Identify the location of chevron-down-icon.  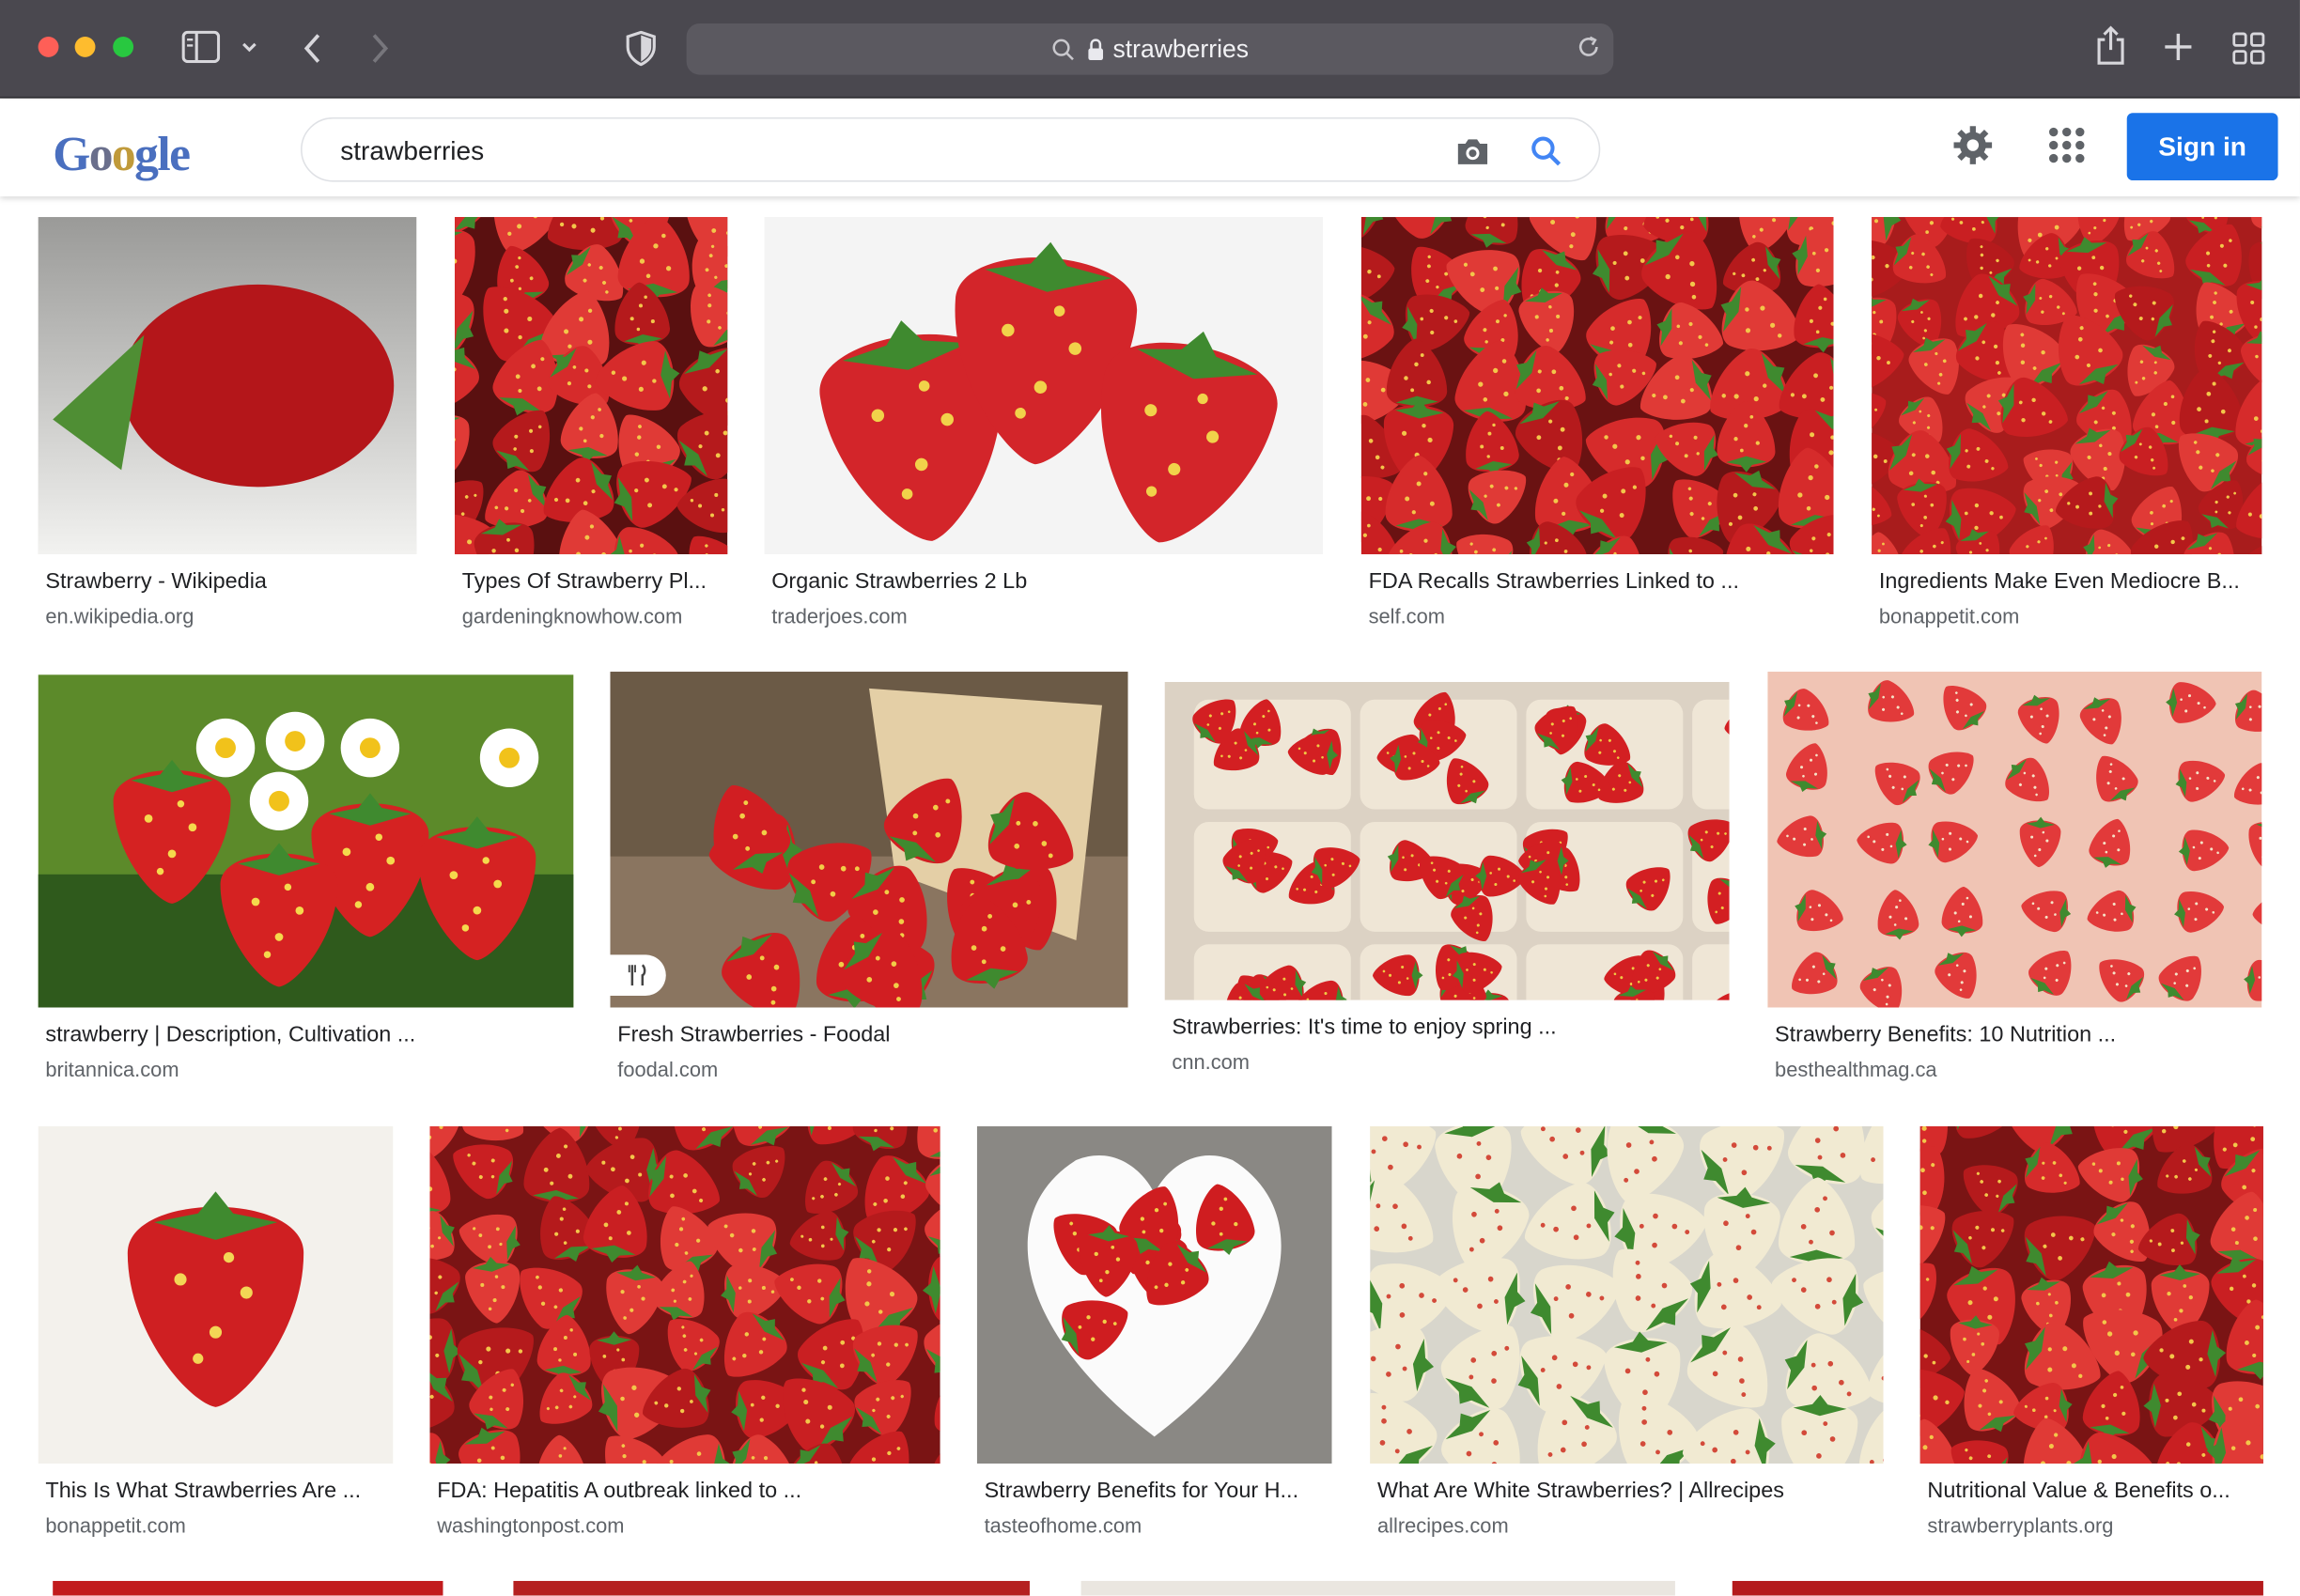
(249, 46).